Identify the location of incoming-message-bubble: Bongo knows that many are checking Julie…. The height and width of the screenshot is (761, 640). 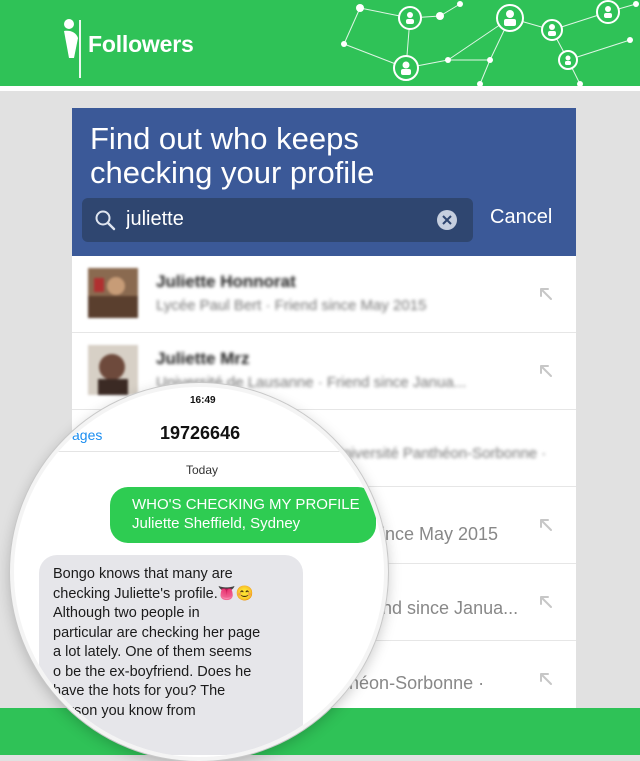
(171, 655).